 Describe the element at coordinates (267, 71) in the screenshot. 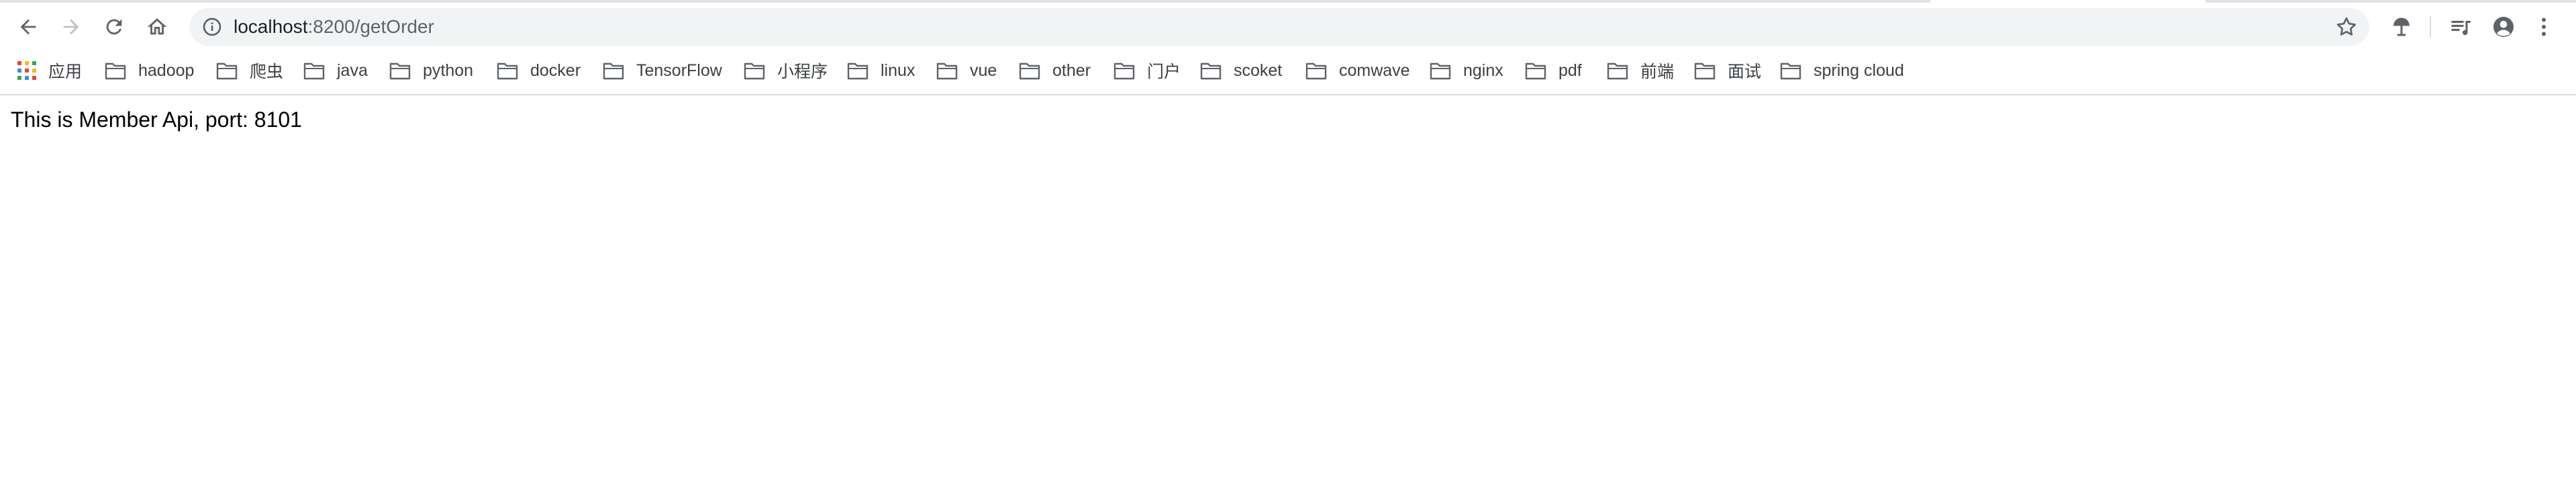

I see `bookmark-label: 爬虫` at that location.